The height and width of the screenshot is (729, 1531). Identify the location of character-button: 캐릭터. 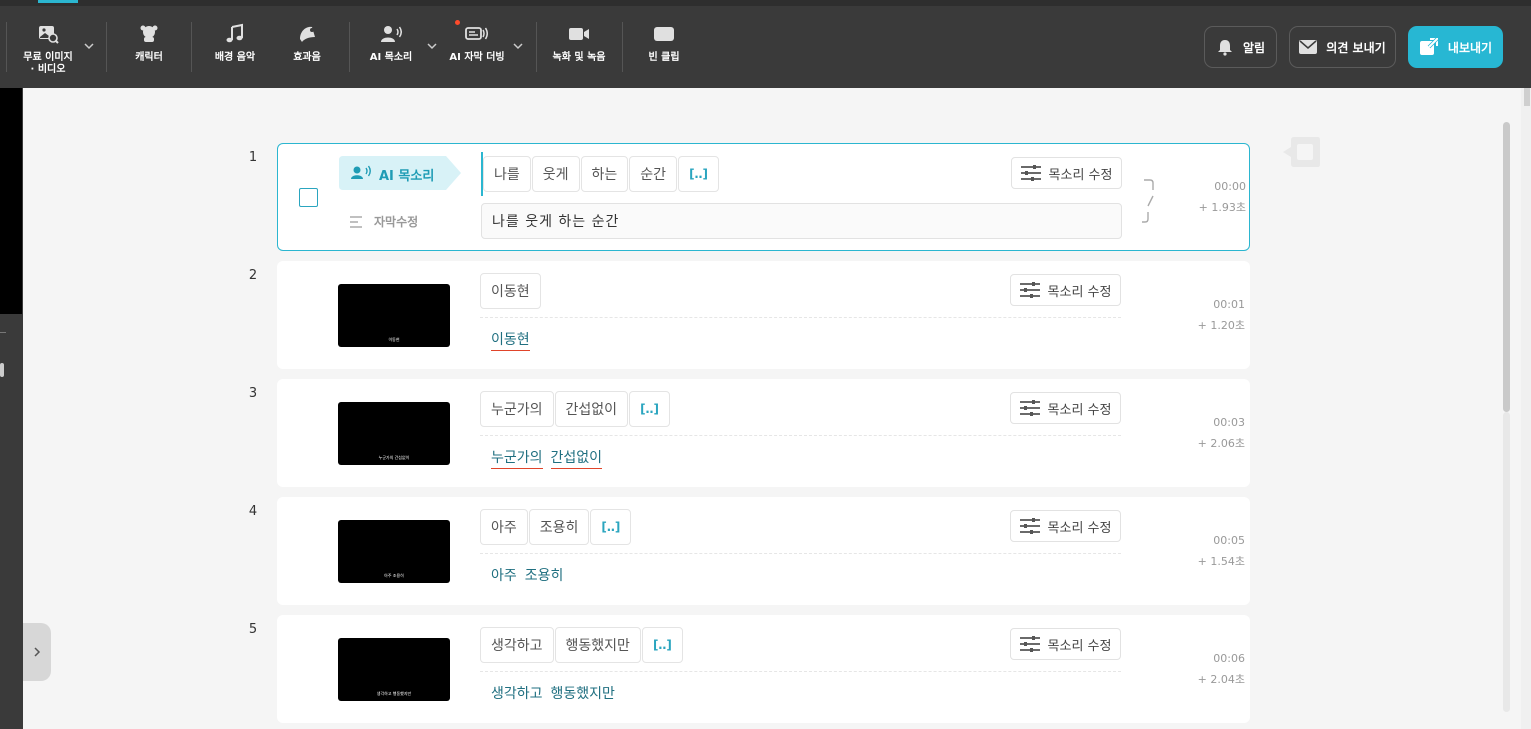
(149, 52).